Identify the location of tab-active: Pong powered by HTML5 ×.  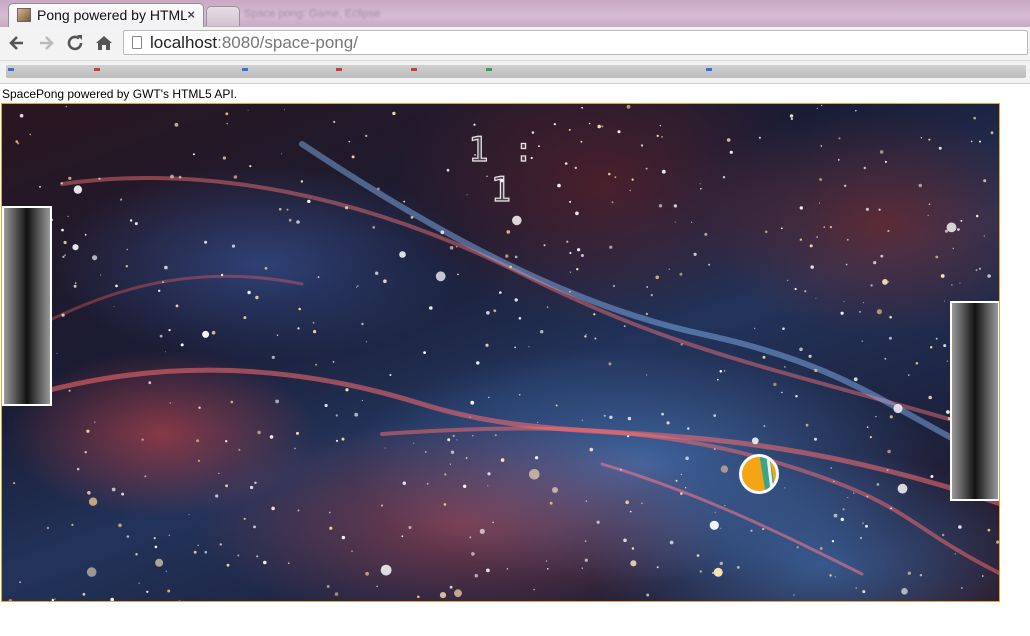
(106, 15).